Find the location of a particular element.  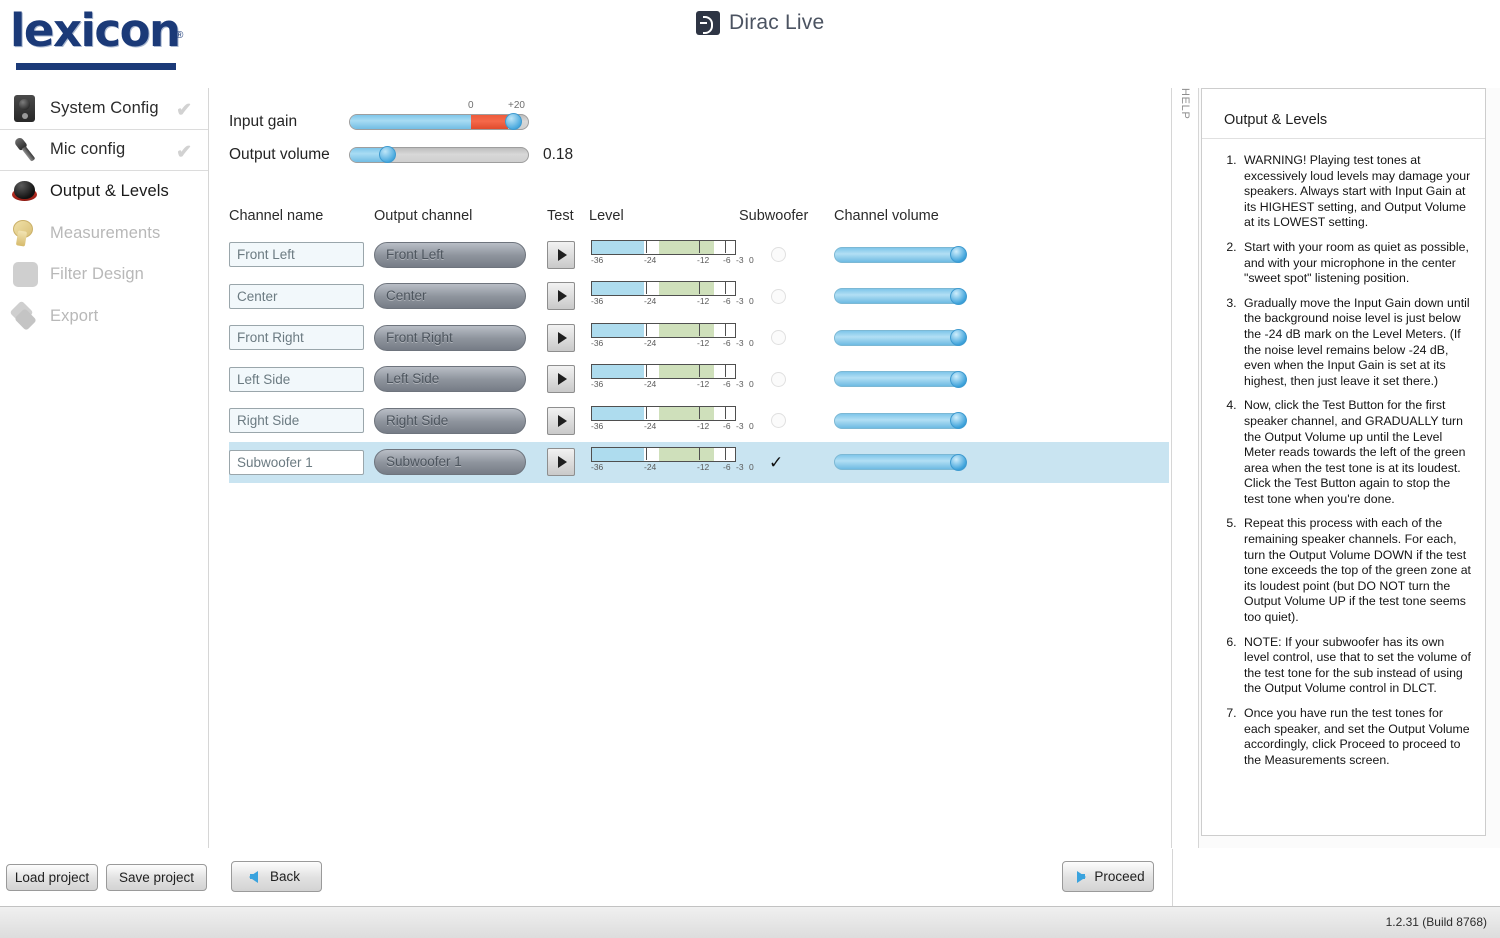

help-tab-bar: HELP is located at coordinates (1185, 468).